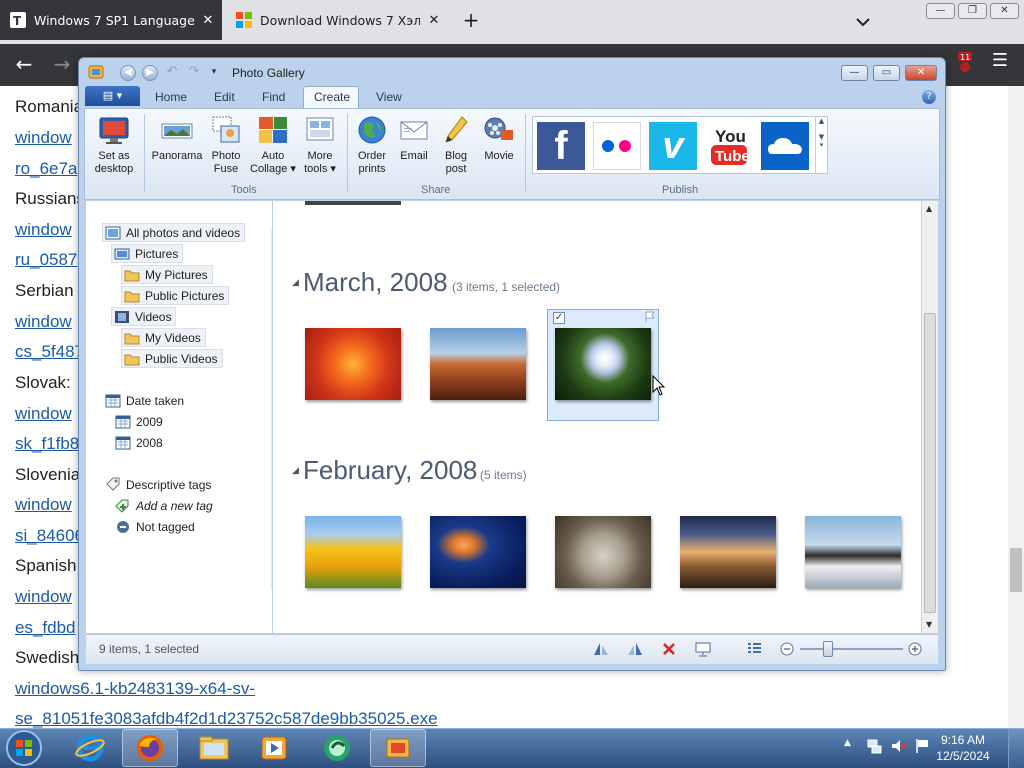  I want to click on tab-edit: Edit, so click(224, 97).